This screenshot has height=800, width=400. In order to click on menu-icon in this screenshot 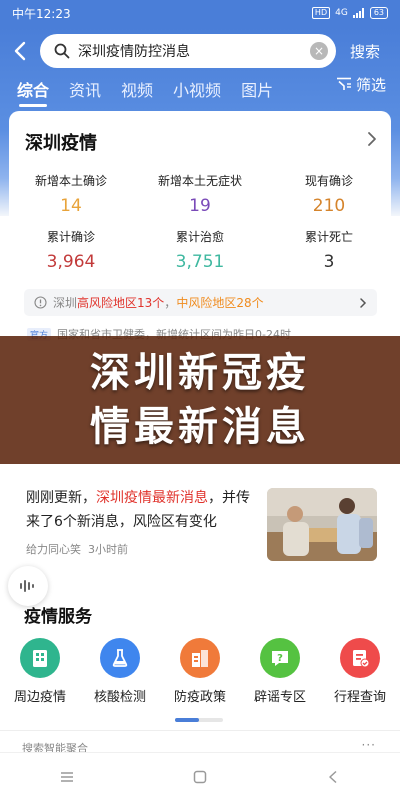, I will do `click(66, 776)`.